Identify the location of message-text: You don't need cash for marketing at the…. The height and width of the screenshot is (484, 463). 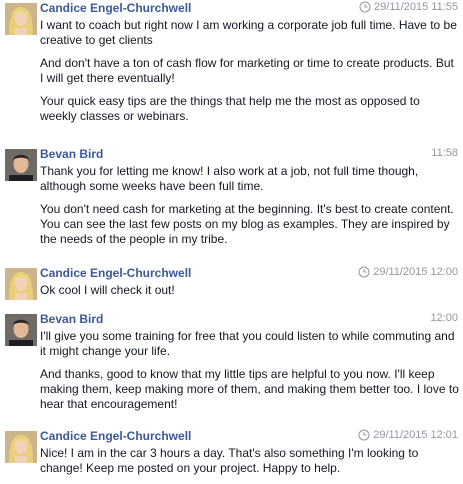
(247, 224).